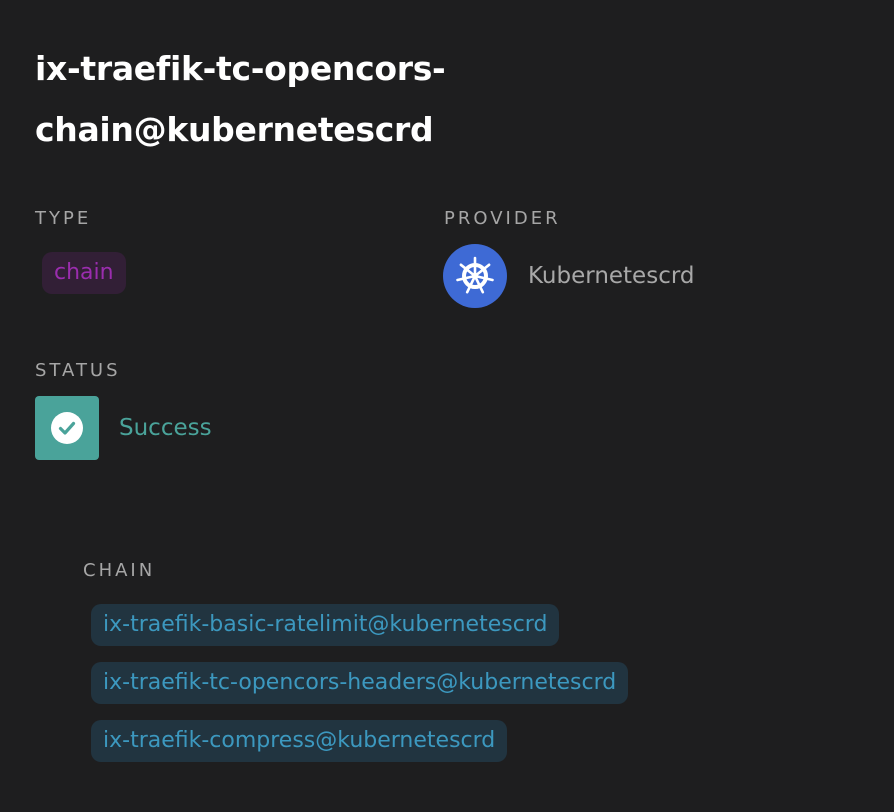  I want to click on kubernetes-icon, so click(475, 276).